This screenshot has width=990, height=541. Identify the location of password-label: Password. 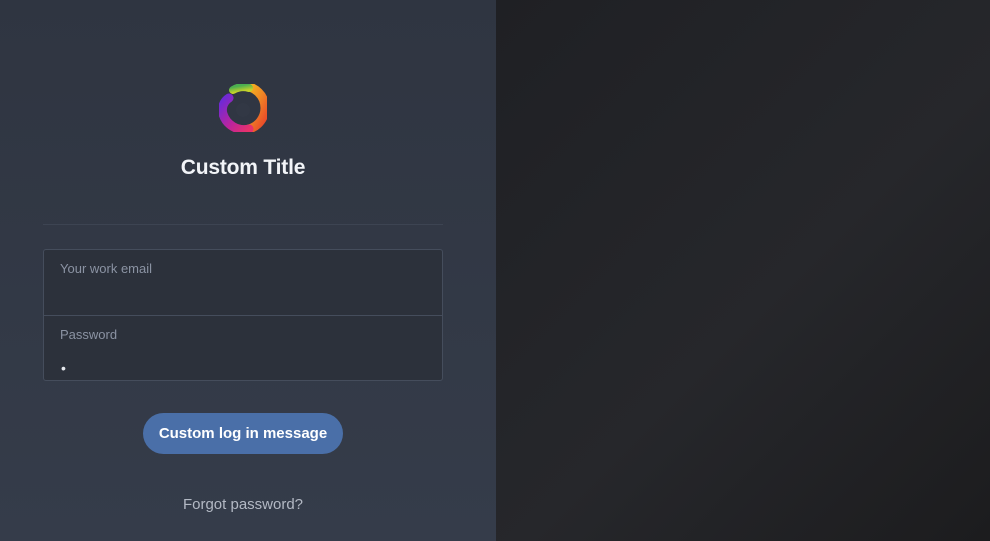
(89, 334).